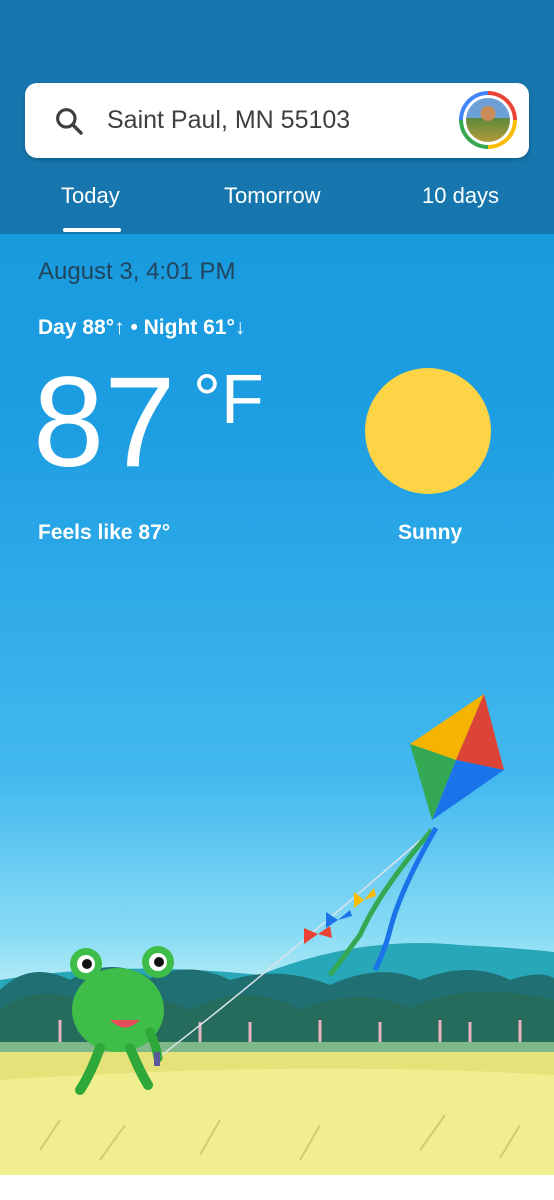 This screenshot has height=1200, width=554. Describe the element at coordinates (272, 198) in the screenshot. I see `tab-tomorrow: Tomorrow` at that location.